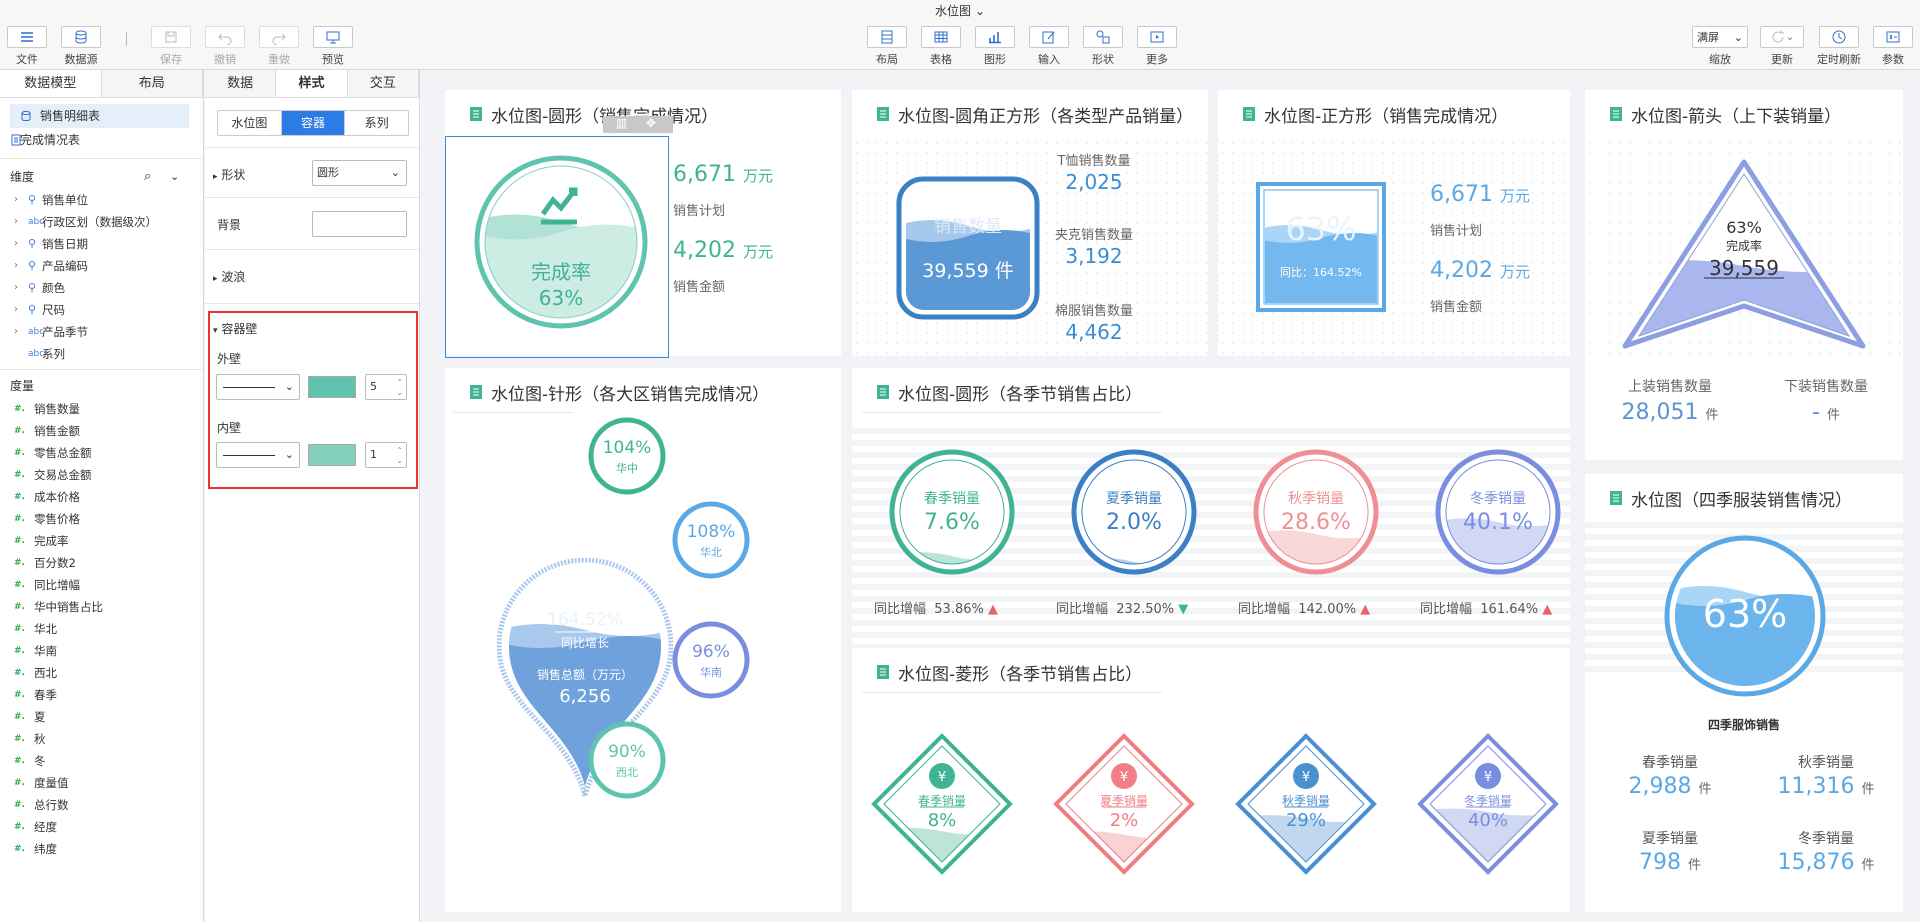 This screenshot has height=922, width=1920. I want to click on dimension-field: › ⚲ 产品编码, so click(101, 266).